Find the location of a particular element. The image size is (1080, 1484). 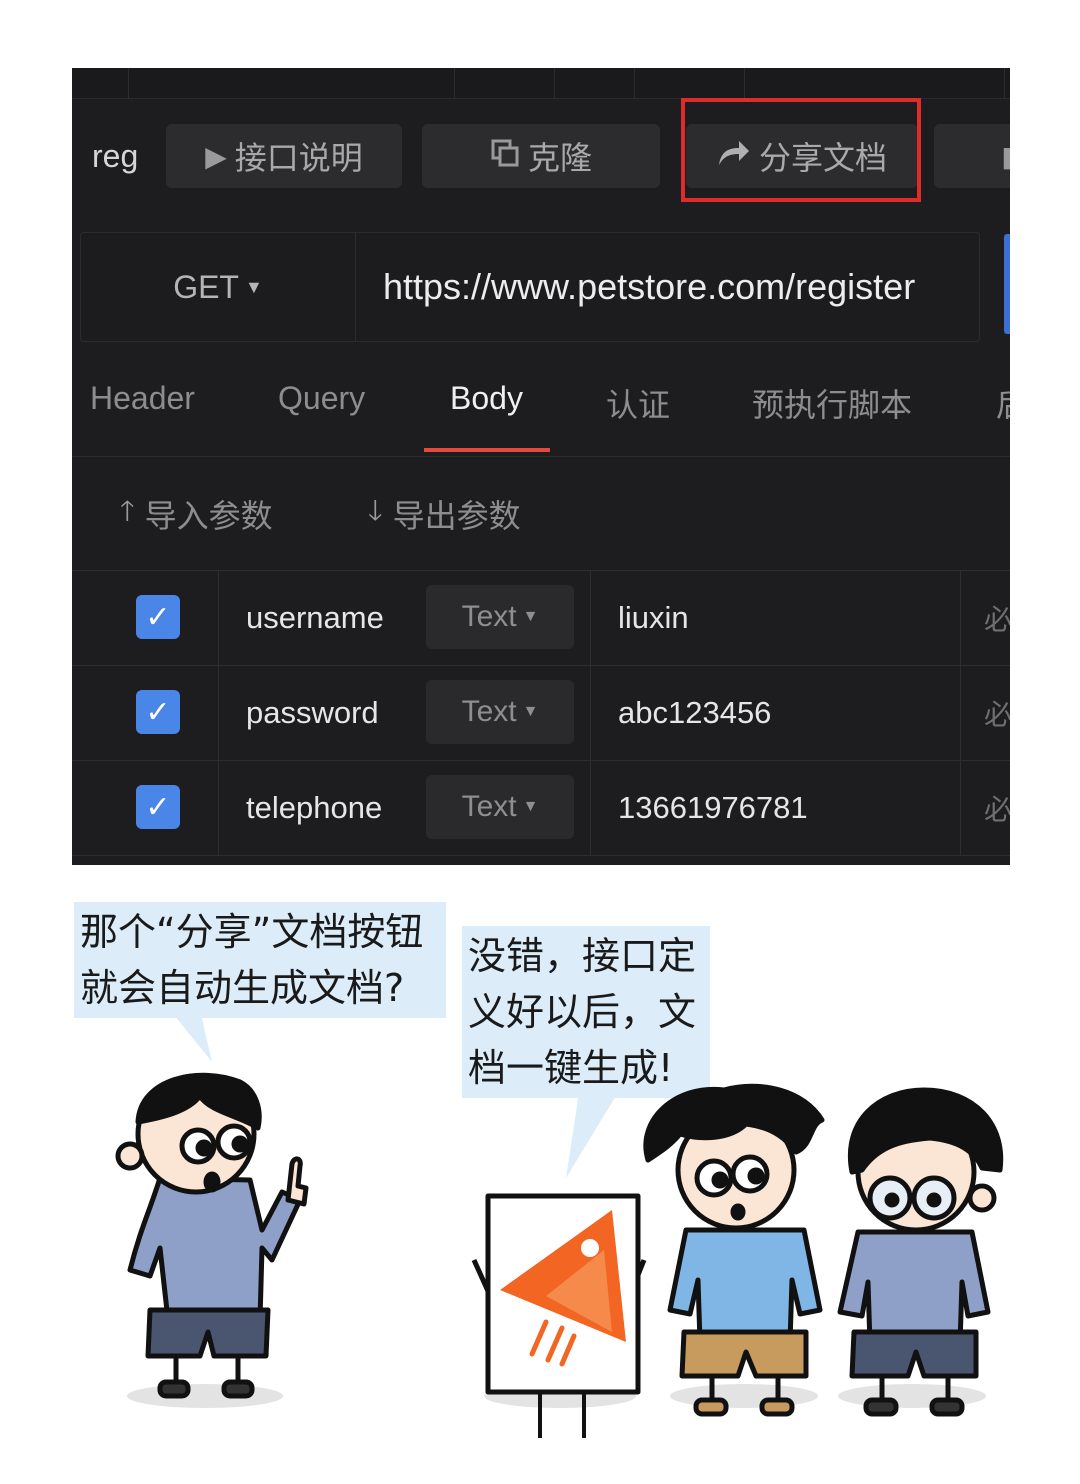

send-button-edge is located at coordinates (1007, 284).